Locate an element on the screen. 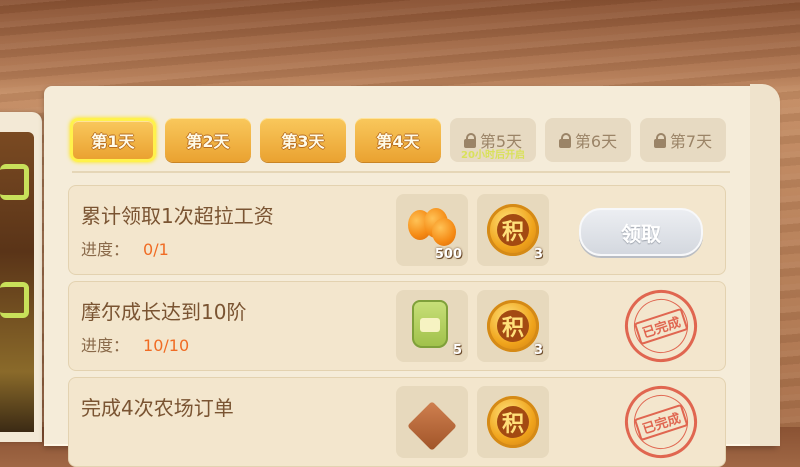 This screenshot has height=467, width=800. tab-label: 第4天 is located at coordinates (398, 141).